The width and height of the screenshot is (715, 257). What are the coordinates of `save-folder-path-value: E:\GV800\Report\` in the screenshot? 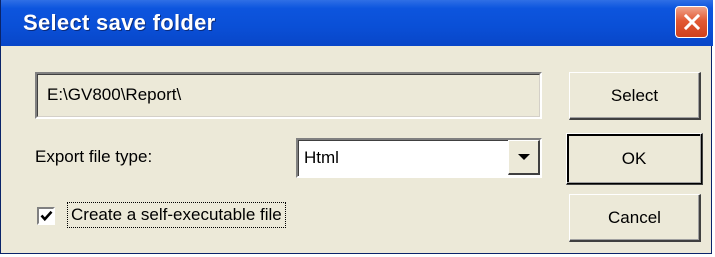 It's located at (114, 94).